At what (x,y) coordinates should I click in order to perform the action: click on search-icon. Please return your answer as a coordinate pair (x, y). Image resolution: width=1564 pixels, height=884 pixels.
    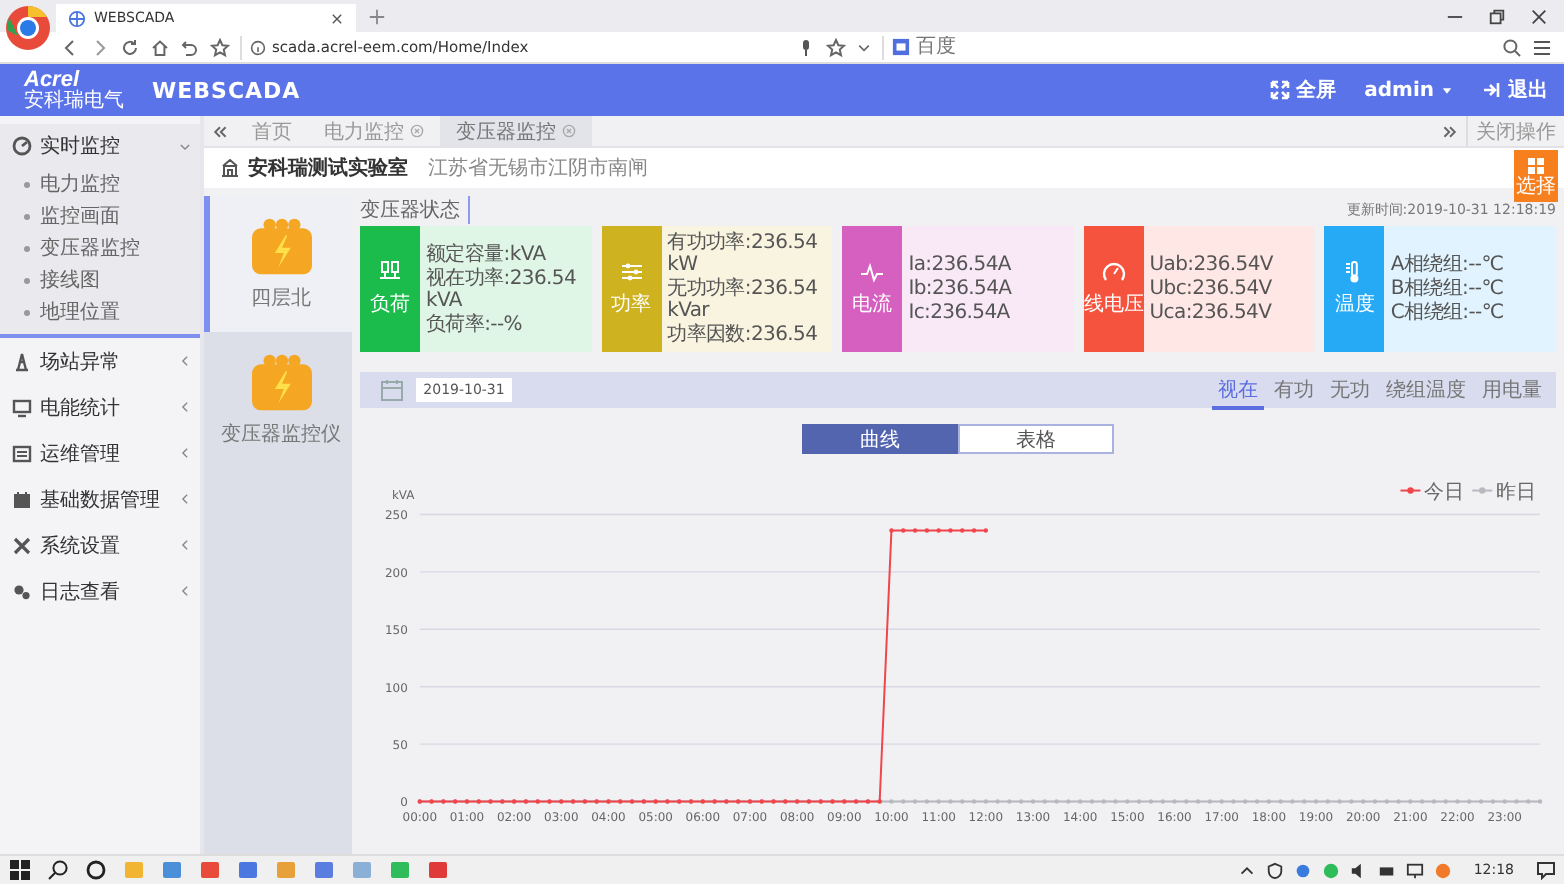
    Looking at the image, I should click on (58, 870).